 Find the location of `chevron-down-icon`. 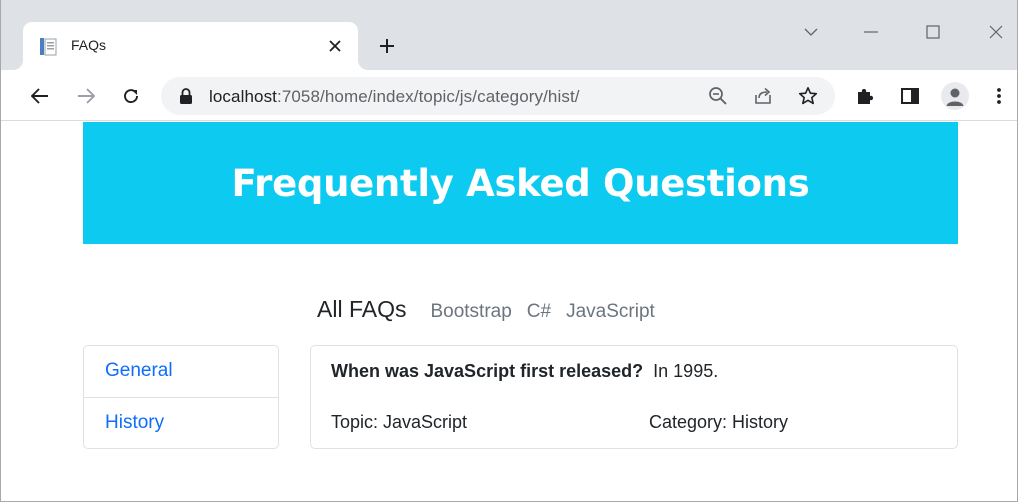

chevron-down-icon is located at coordinates (811, 32).